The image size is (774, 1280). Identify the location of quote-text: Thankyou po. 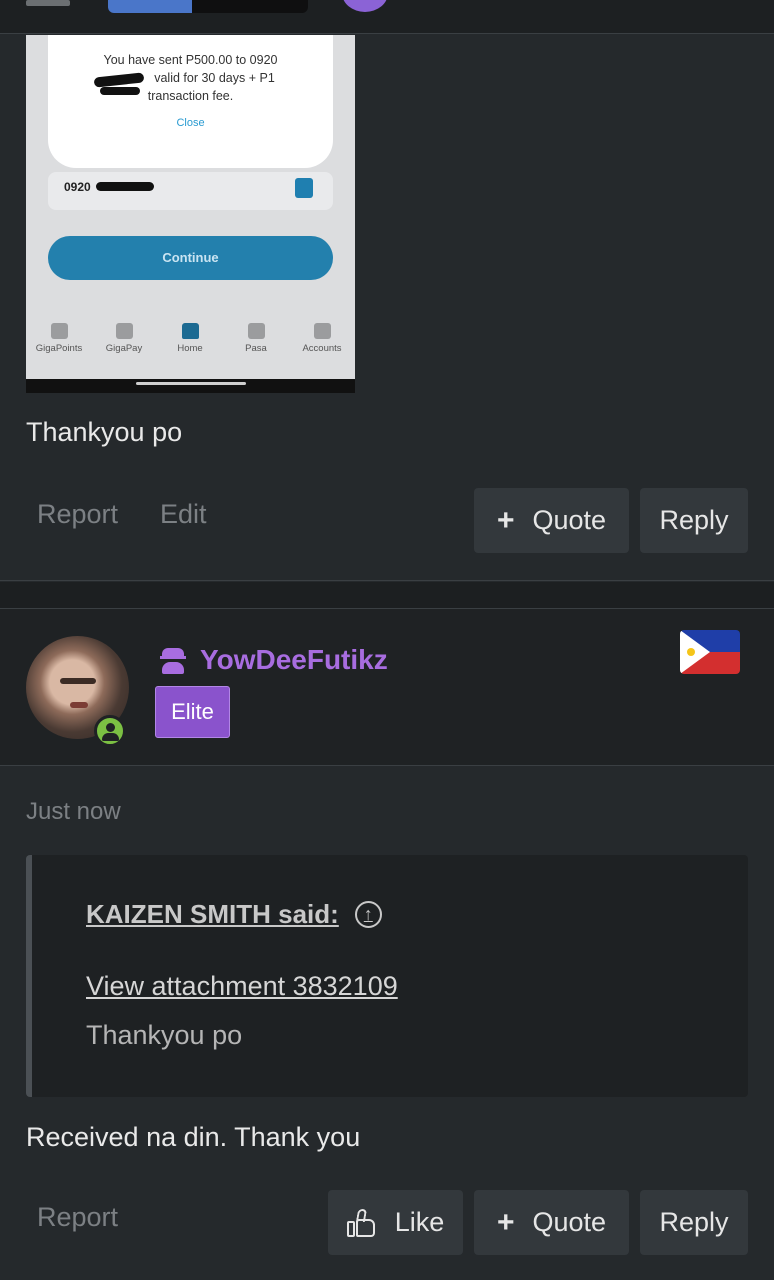
(164, 1035).